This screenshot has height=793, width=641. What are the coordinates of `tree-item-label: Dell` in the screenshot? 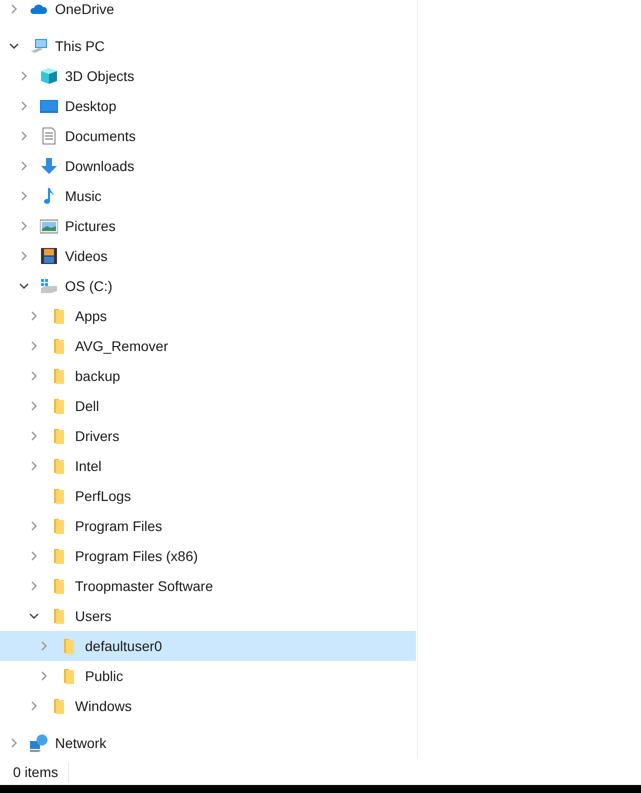 It's located at (87, 406).